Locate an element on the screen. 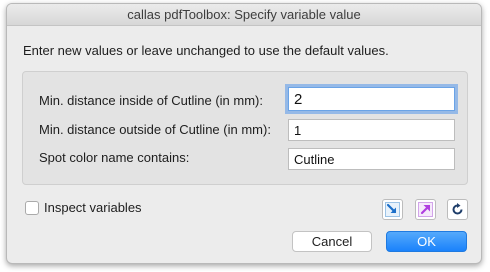 The width and height of the screenshot is (490, 272). inspect-variables-label: Inspect variables is located at coordinates (93, 207).